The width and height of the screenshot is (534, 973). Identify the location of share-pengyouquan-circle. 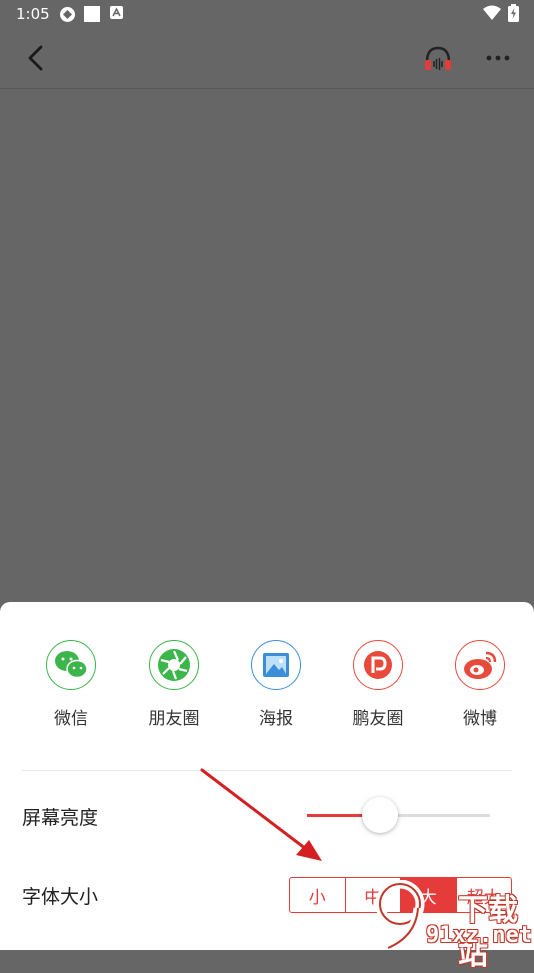
(378, 665).